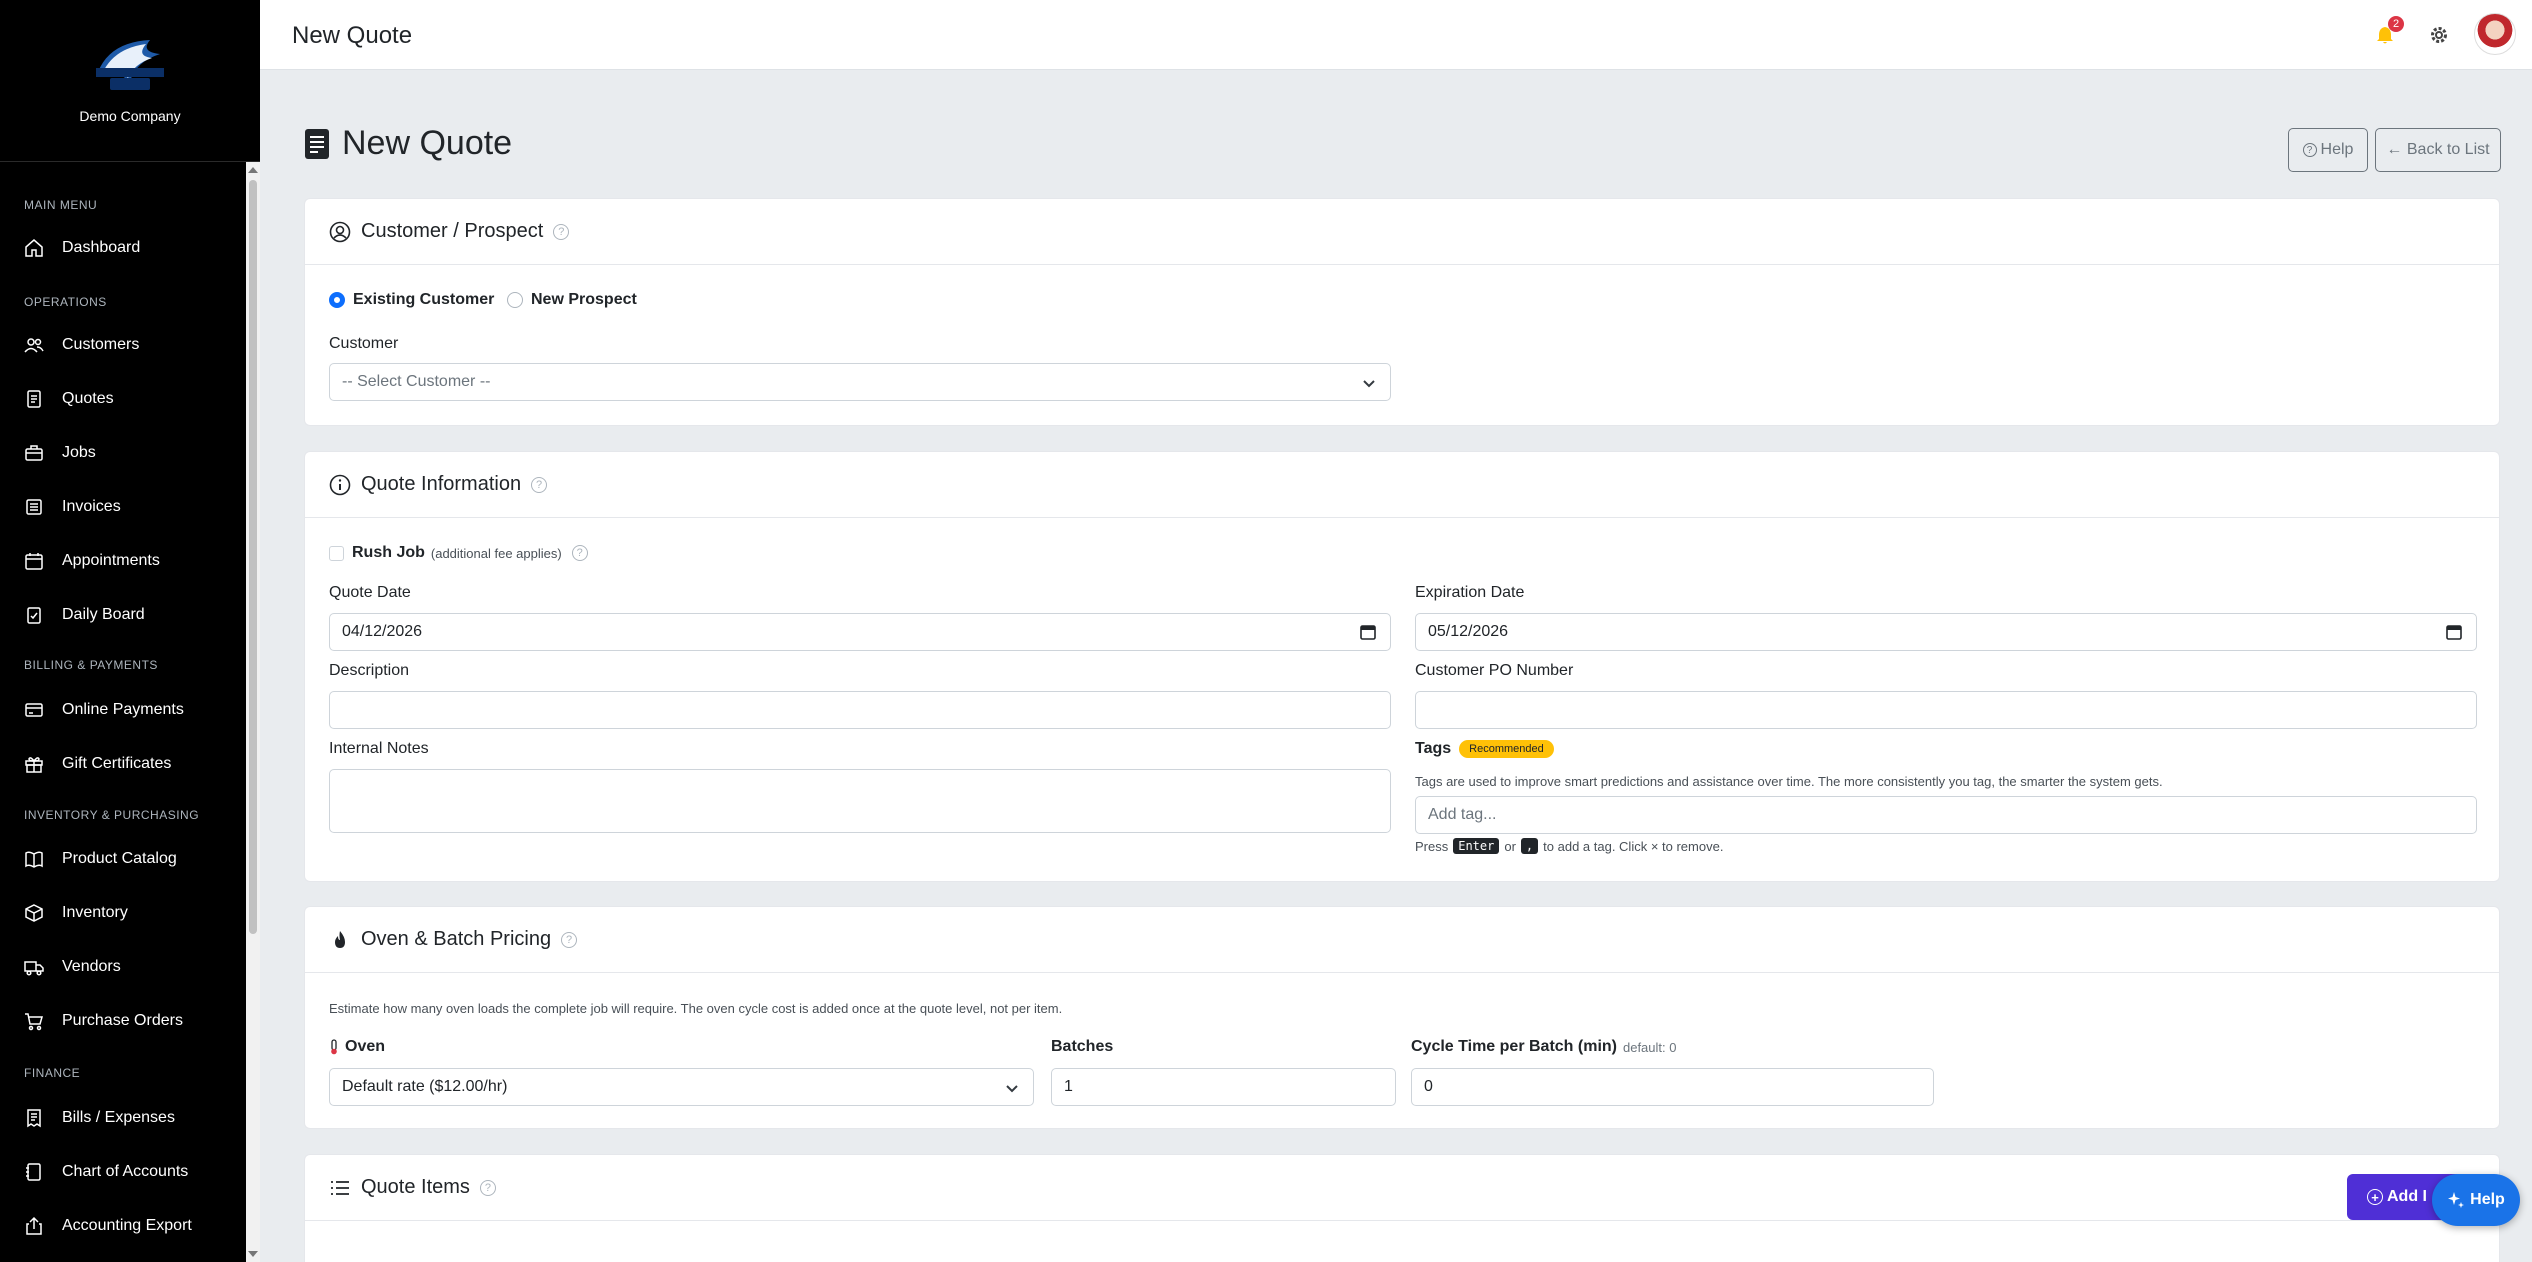 Image resolution: width=2532 pixels, height=1262 pixels. I want to click on scroll-up-arrow-icon, so click(253, 170).